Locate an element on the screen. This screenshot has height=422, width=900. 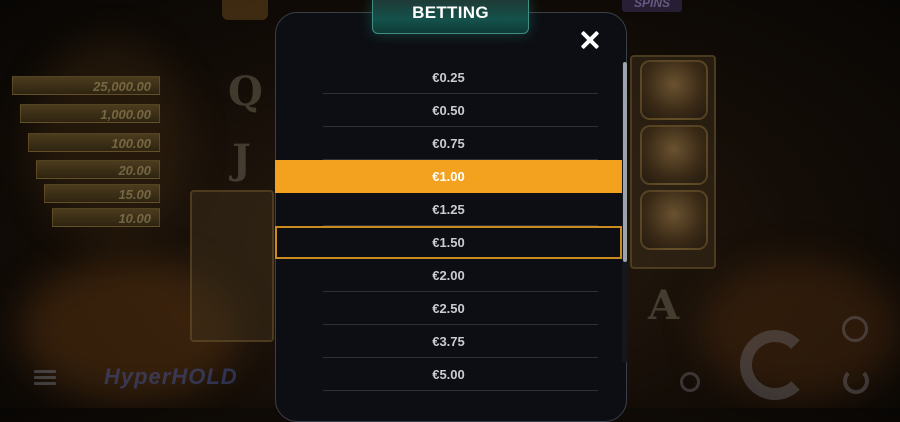
bet-option: €1.25 is located at coordinates (448, 209).